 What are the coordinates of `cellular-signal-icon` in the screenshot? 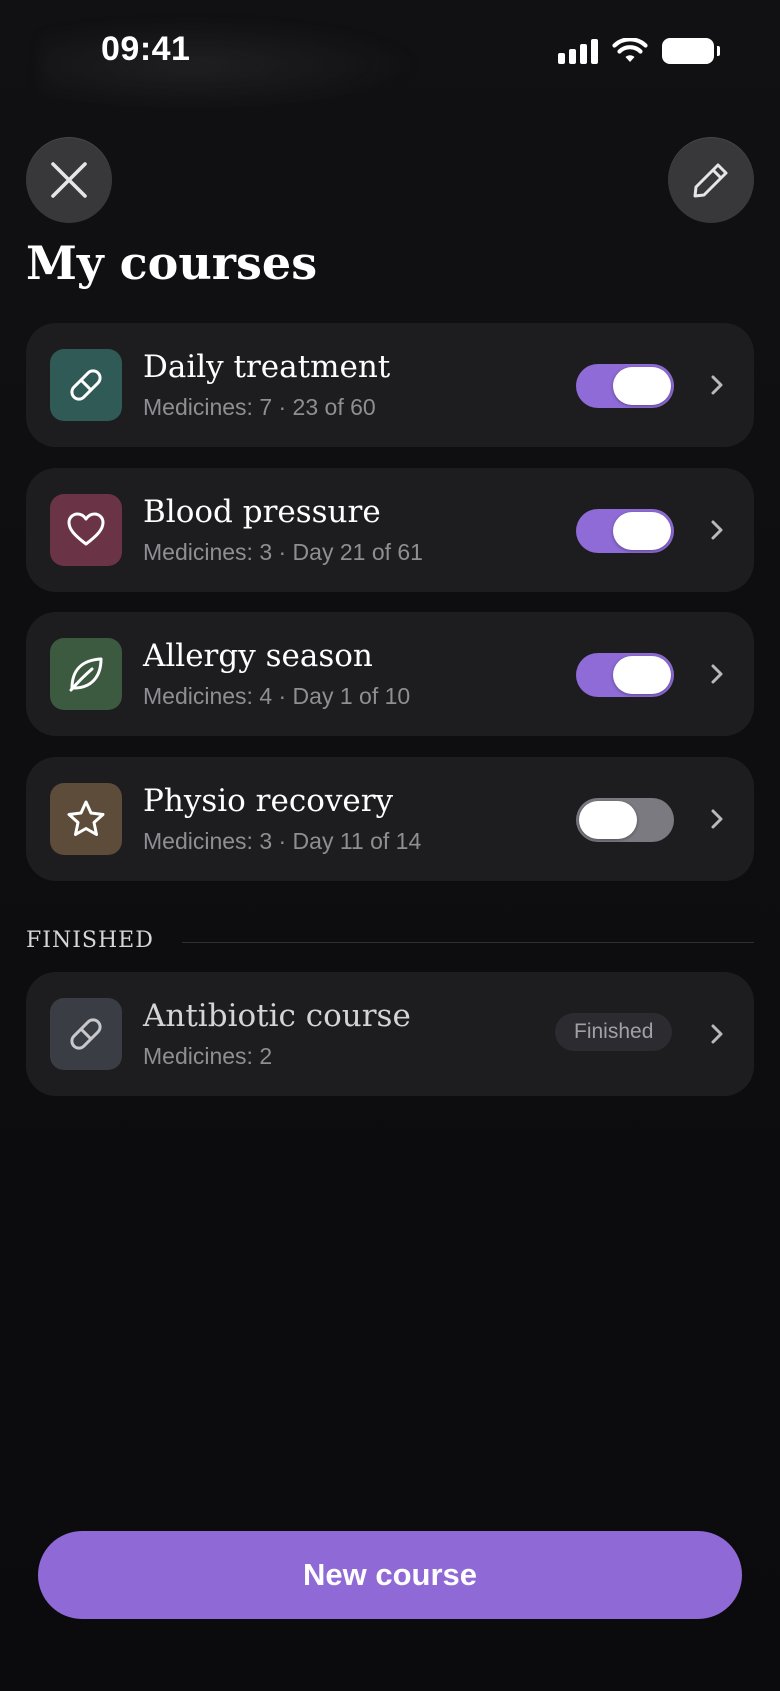 It's located at (578, 51).